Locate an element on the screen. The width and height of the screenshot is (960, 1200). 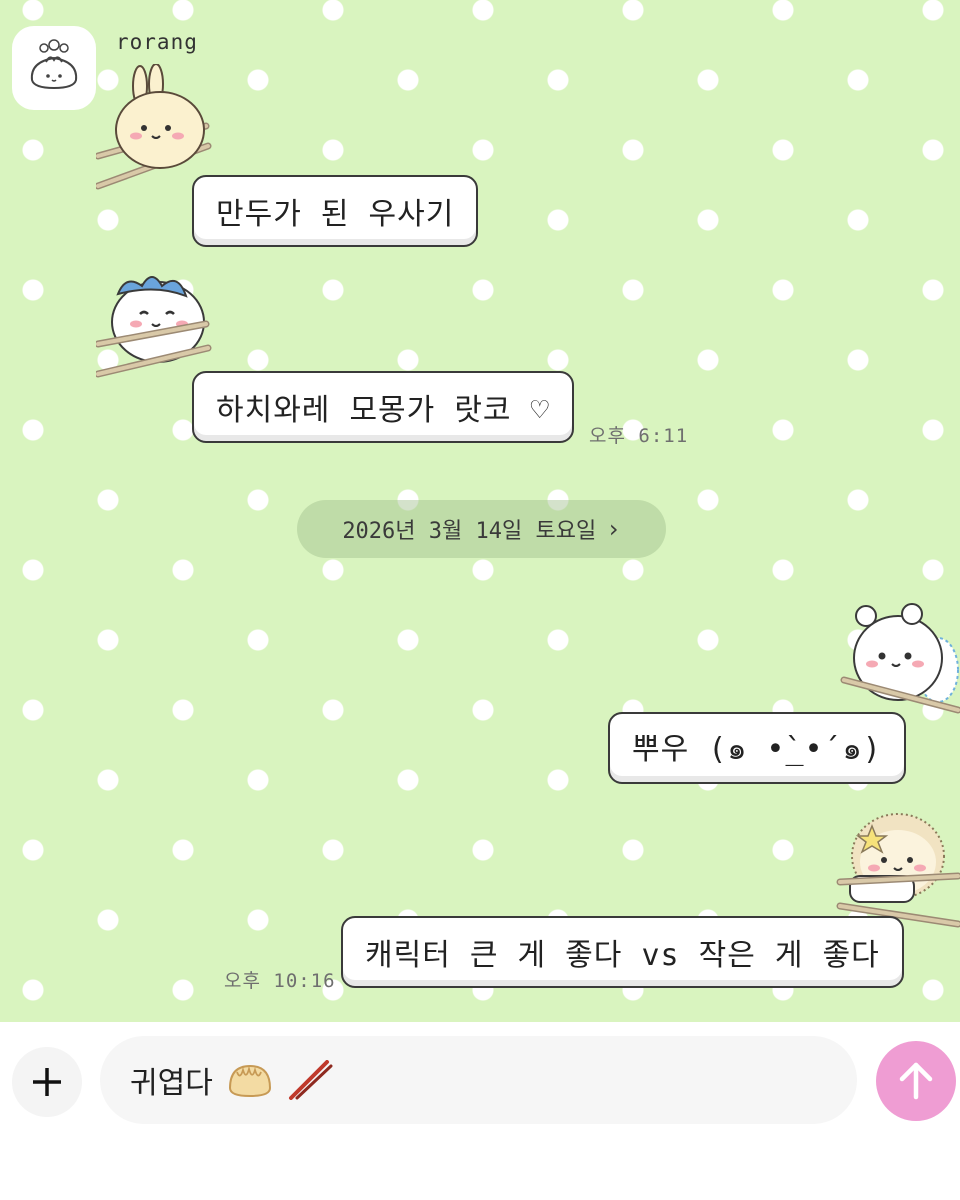
sender-name: rorang is located at coordinates (157, 42).